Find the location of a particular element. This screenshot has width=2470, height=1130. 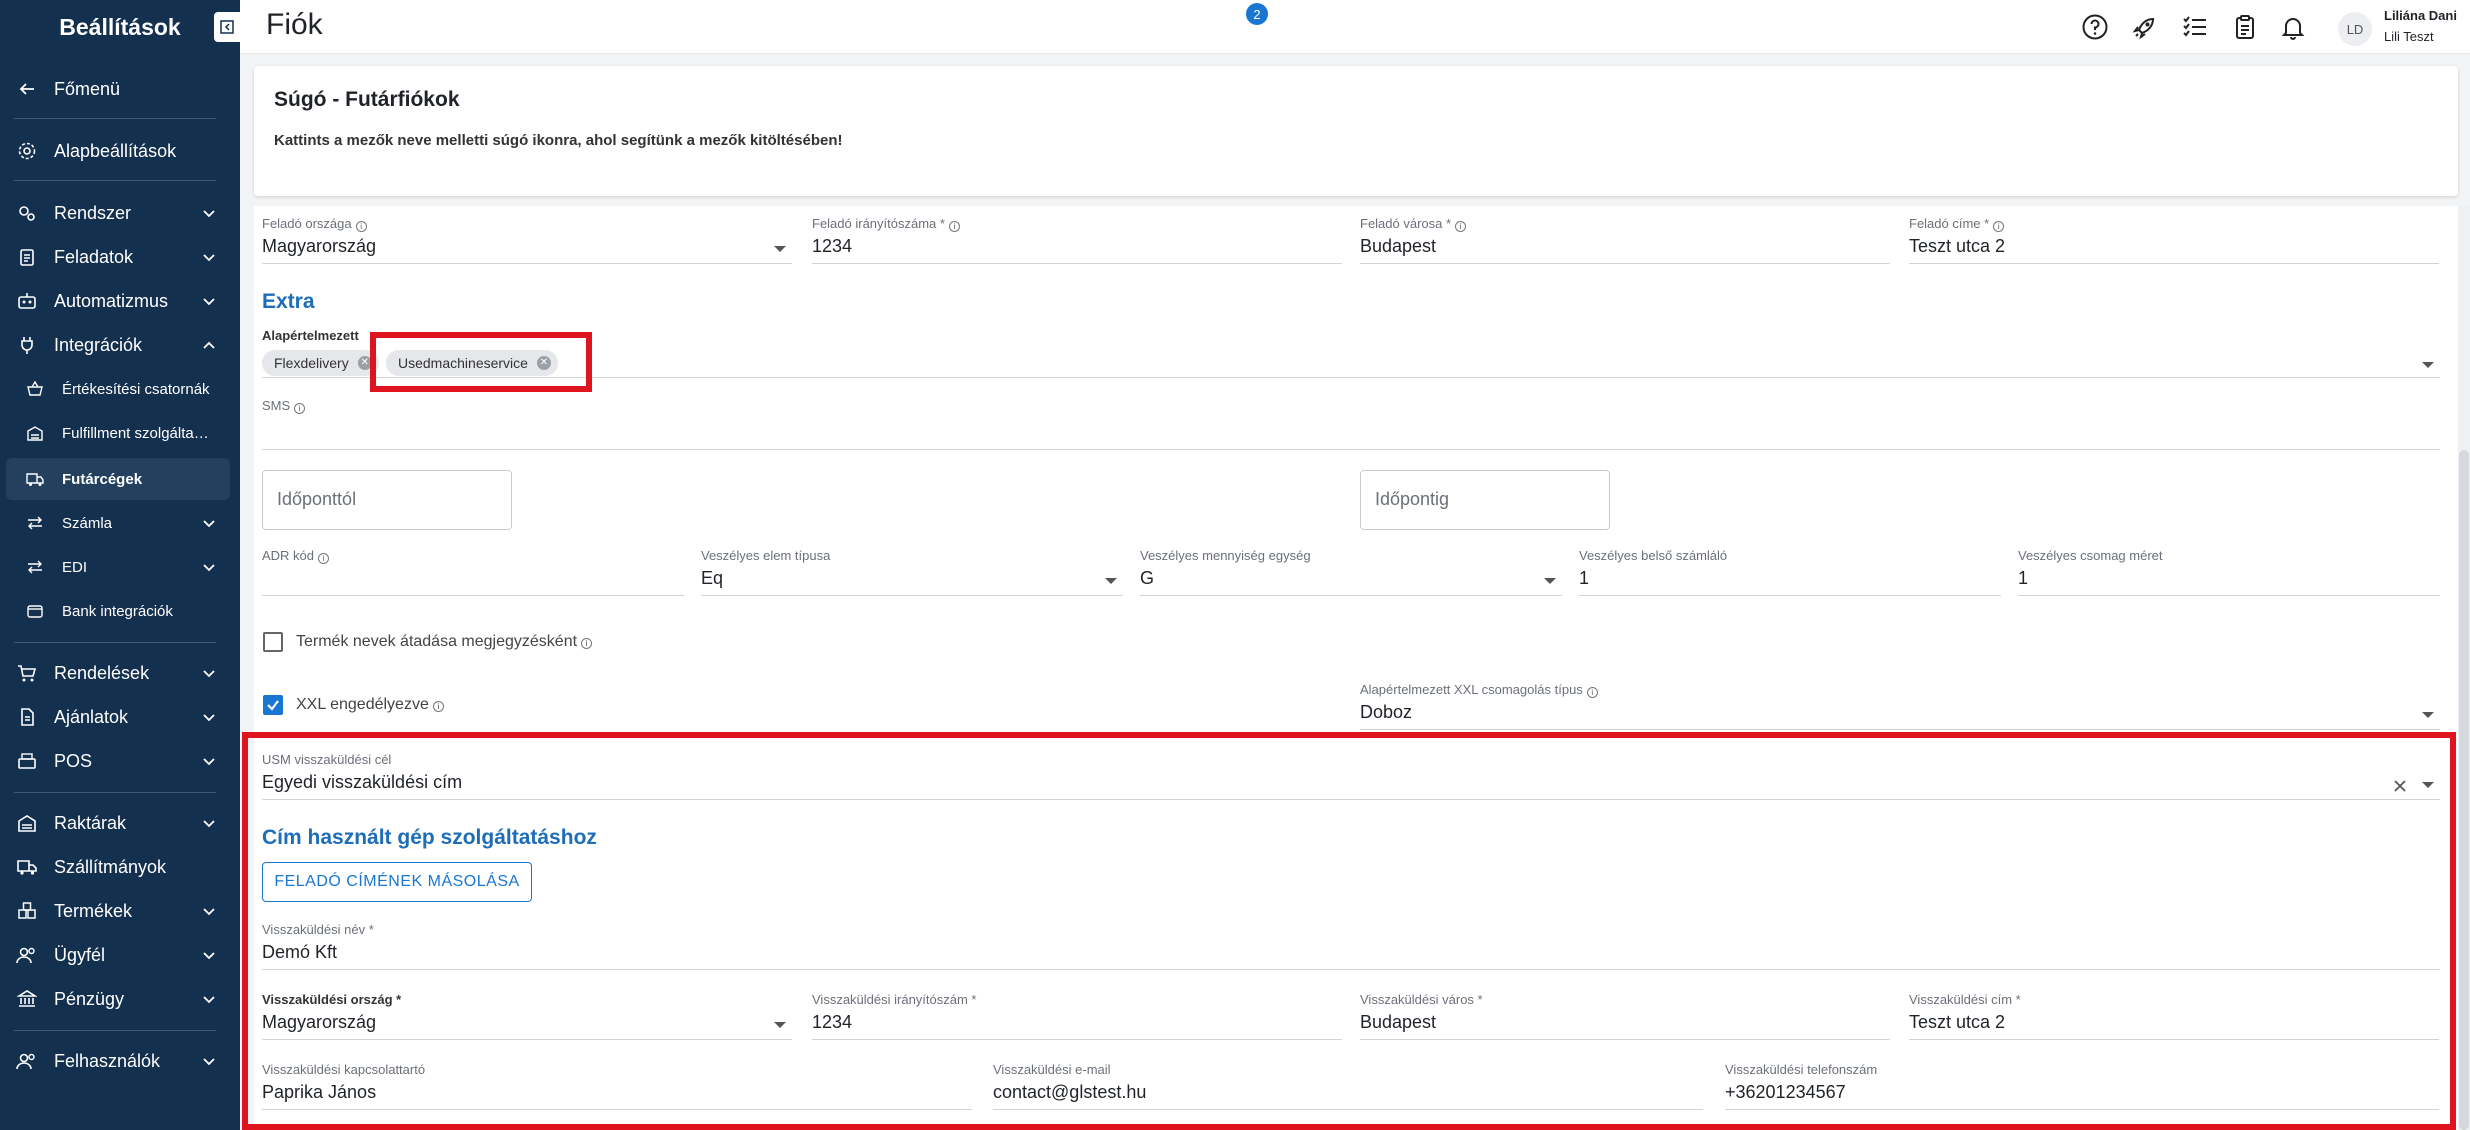

gear-icon is located at coordinates (27, 151).